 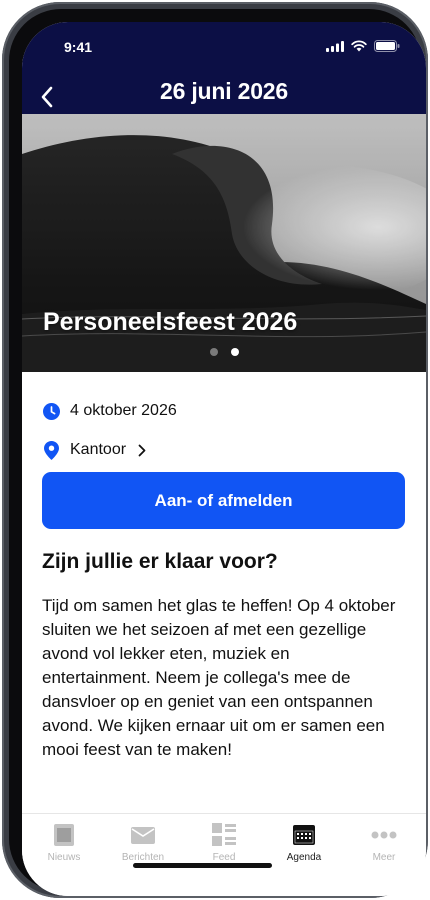 I want to click on tab-feed: Feed, so click(x=224, y=842).